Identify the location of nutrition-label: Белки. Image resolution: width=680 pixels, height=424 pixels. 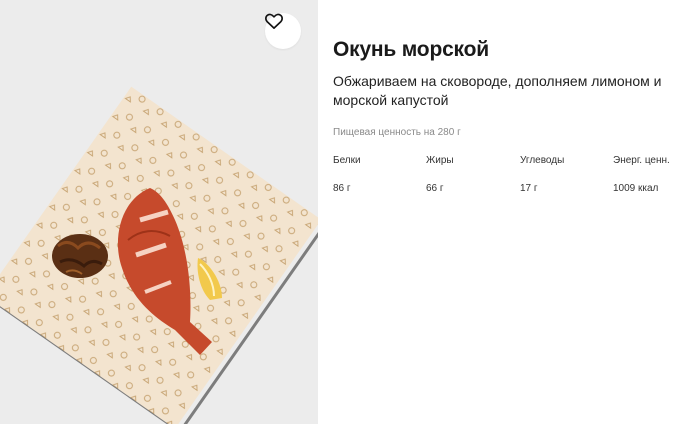
(347, 160).